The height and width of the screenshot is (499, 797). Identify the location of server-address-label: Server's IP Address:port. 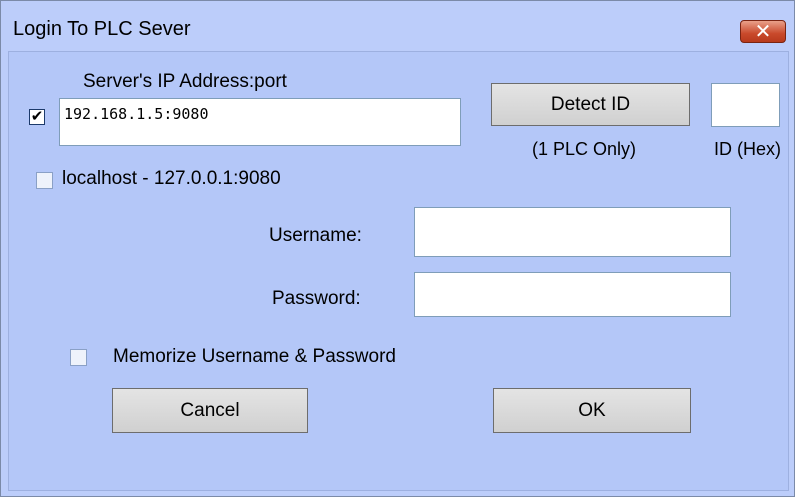
(185, 81).